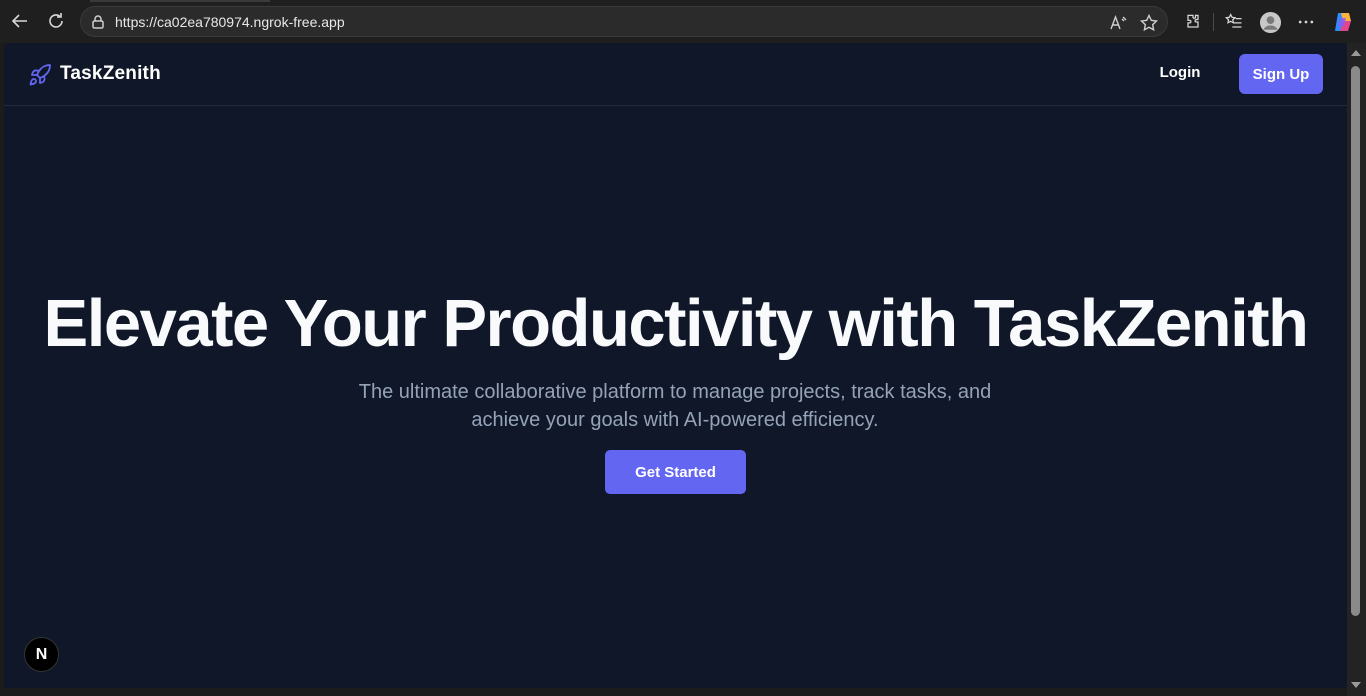  Describe the element at coordinates (230, 22) in the screenshot. I see `url-text: https://ca02ea780974.ngrok-free.app` at that location.